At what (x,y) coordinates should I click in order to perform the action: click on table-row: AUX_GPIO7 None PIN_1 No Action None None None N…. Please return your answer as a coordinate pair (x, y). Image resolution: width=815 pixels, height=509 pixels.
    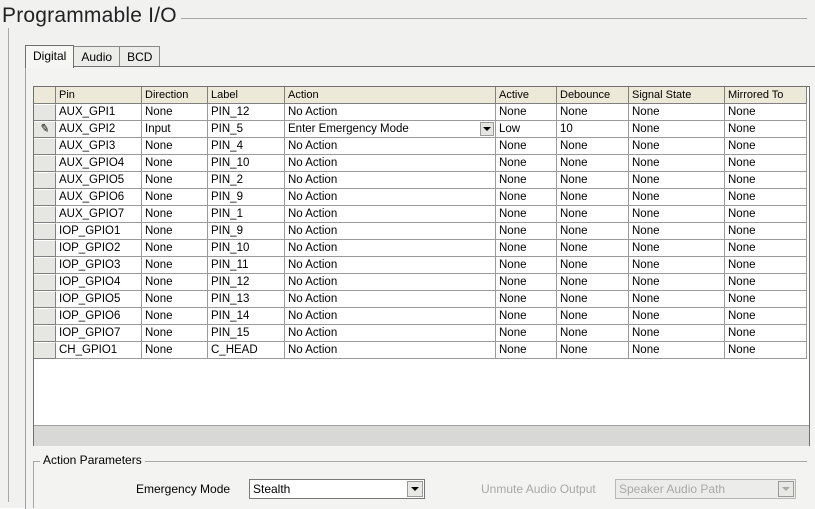
    Looking at the image, I should click on (420, 214).